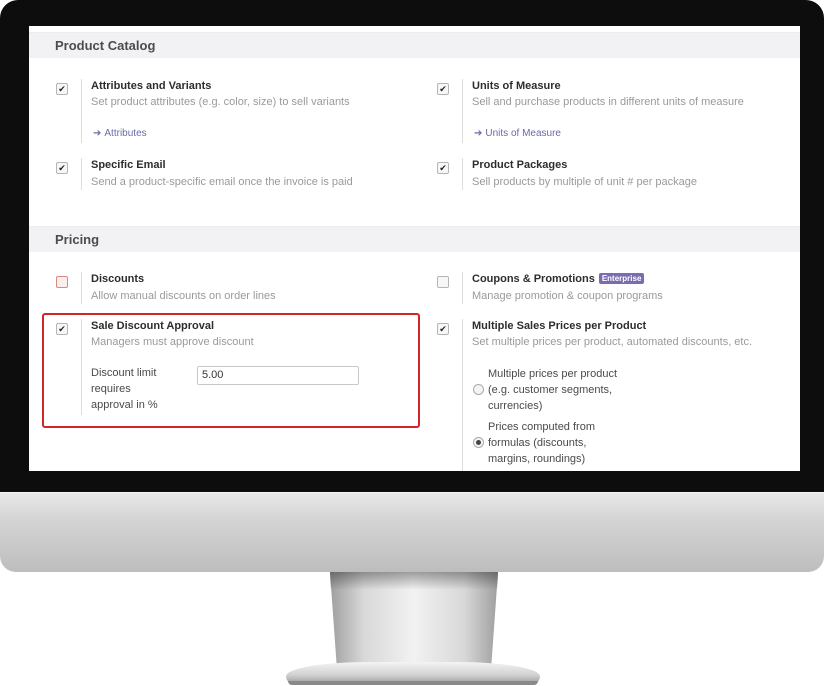  I want to click on uom-checkbox, so click(443, 89).